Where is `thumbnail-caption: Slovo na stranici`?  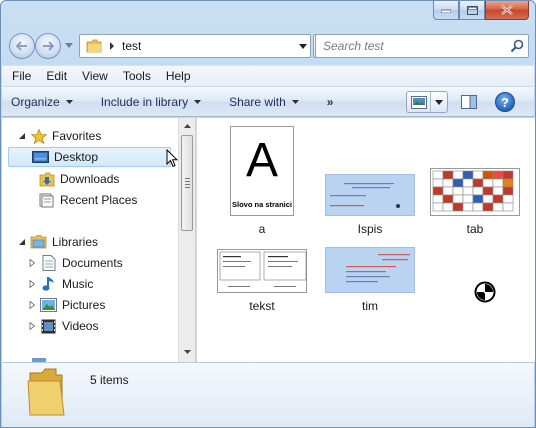
thumbnail-caption: Slovo na stranici is located at coordinates (262, 204).